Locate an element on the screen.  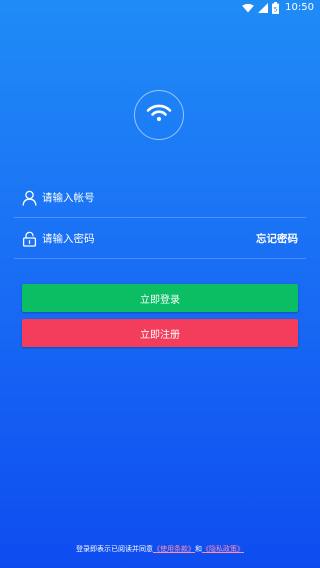
app-logo is located at coordinates (159, 115).